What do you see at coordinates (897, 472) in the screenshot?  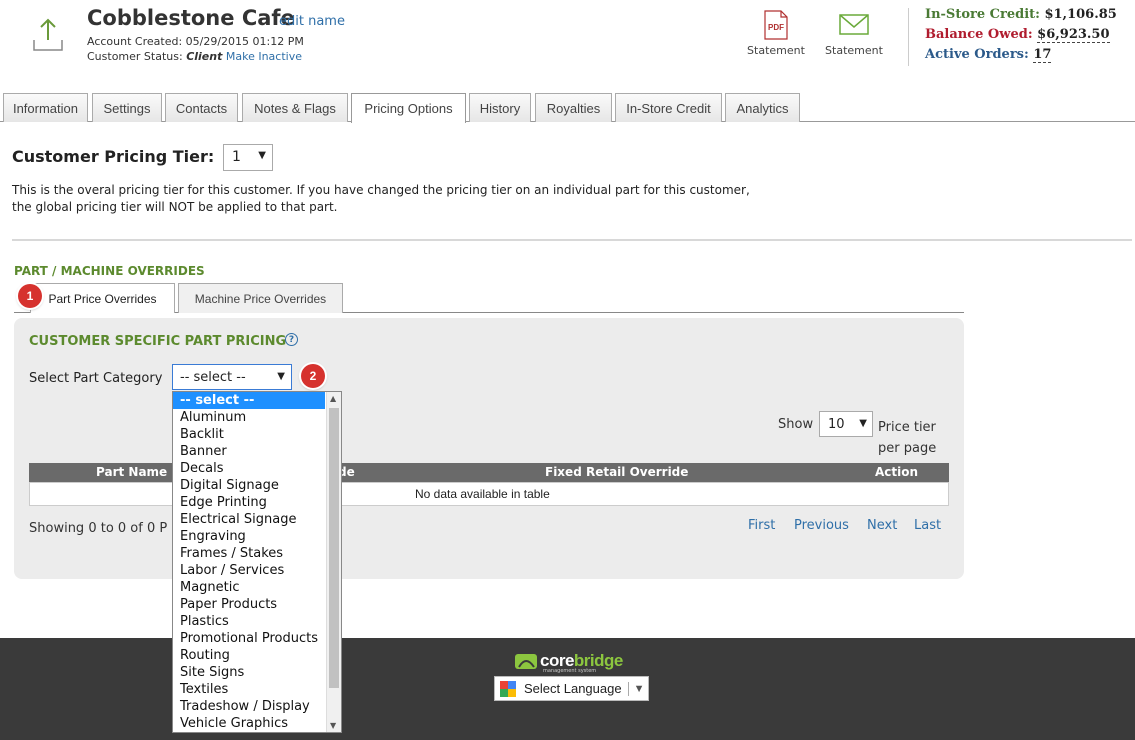 I see `column-action: Action` at bounding box center [897, 472].